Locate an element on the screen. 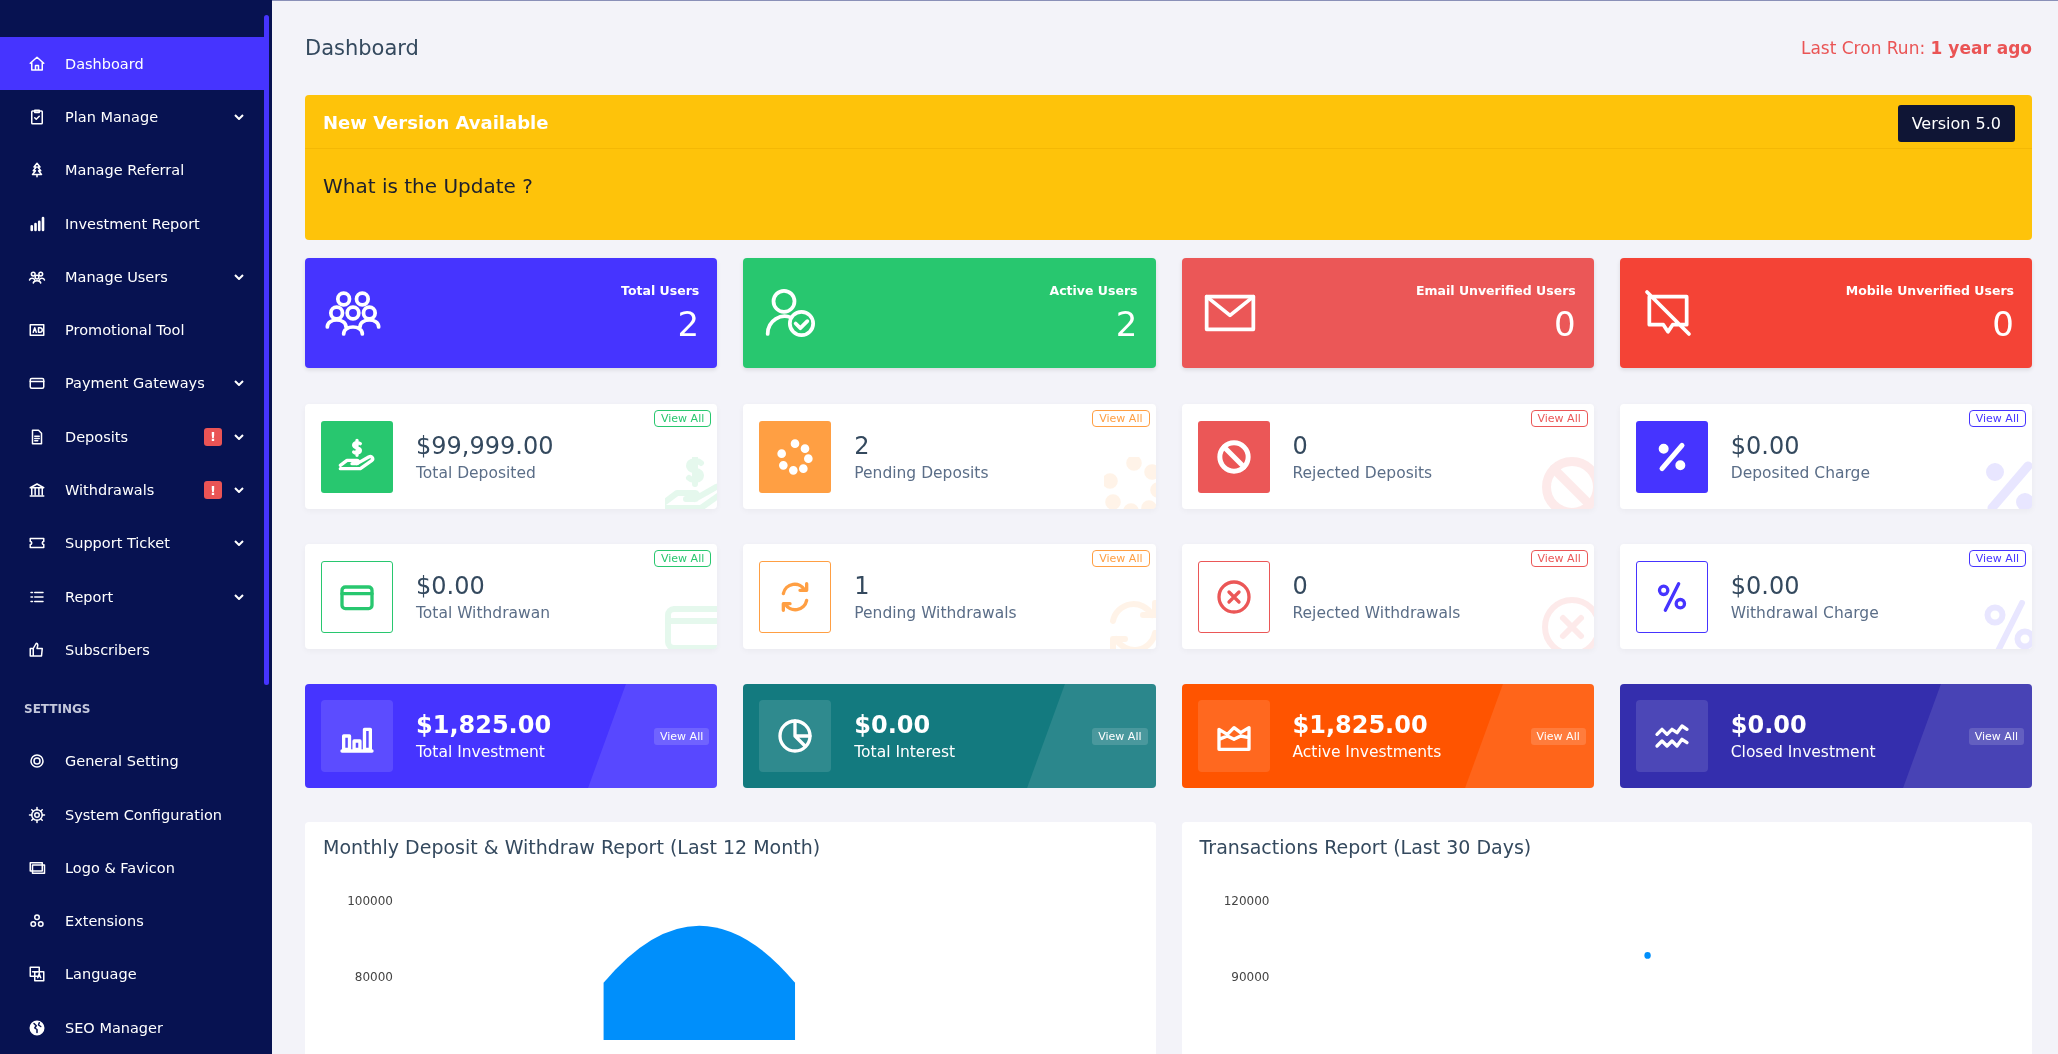 Image resolution: width=2058 pixels, height=1054 pixels. thumbs-up-icon is located at coordinates (37, 649).